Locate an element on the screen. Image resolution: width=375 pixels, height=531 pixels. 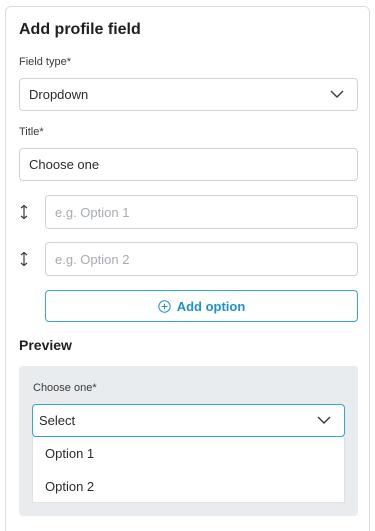
field-type-select: Dropdown is located at coordinates (188, 94).